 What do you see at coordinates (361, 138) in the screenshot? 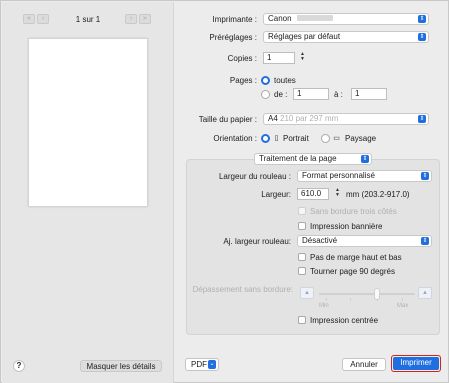
I see `orientation-landscape-label: Paysage` at bounding box center [361, 138].